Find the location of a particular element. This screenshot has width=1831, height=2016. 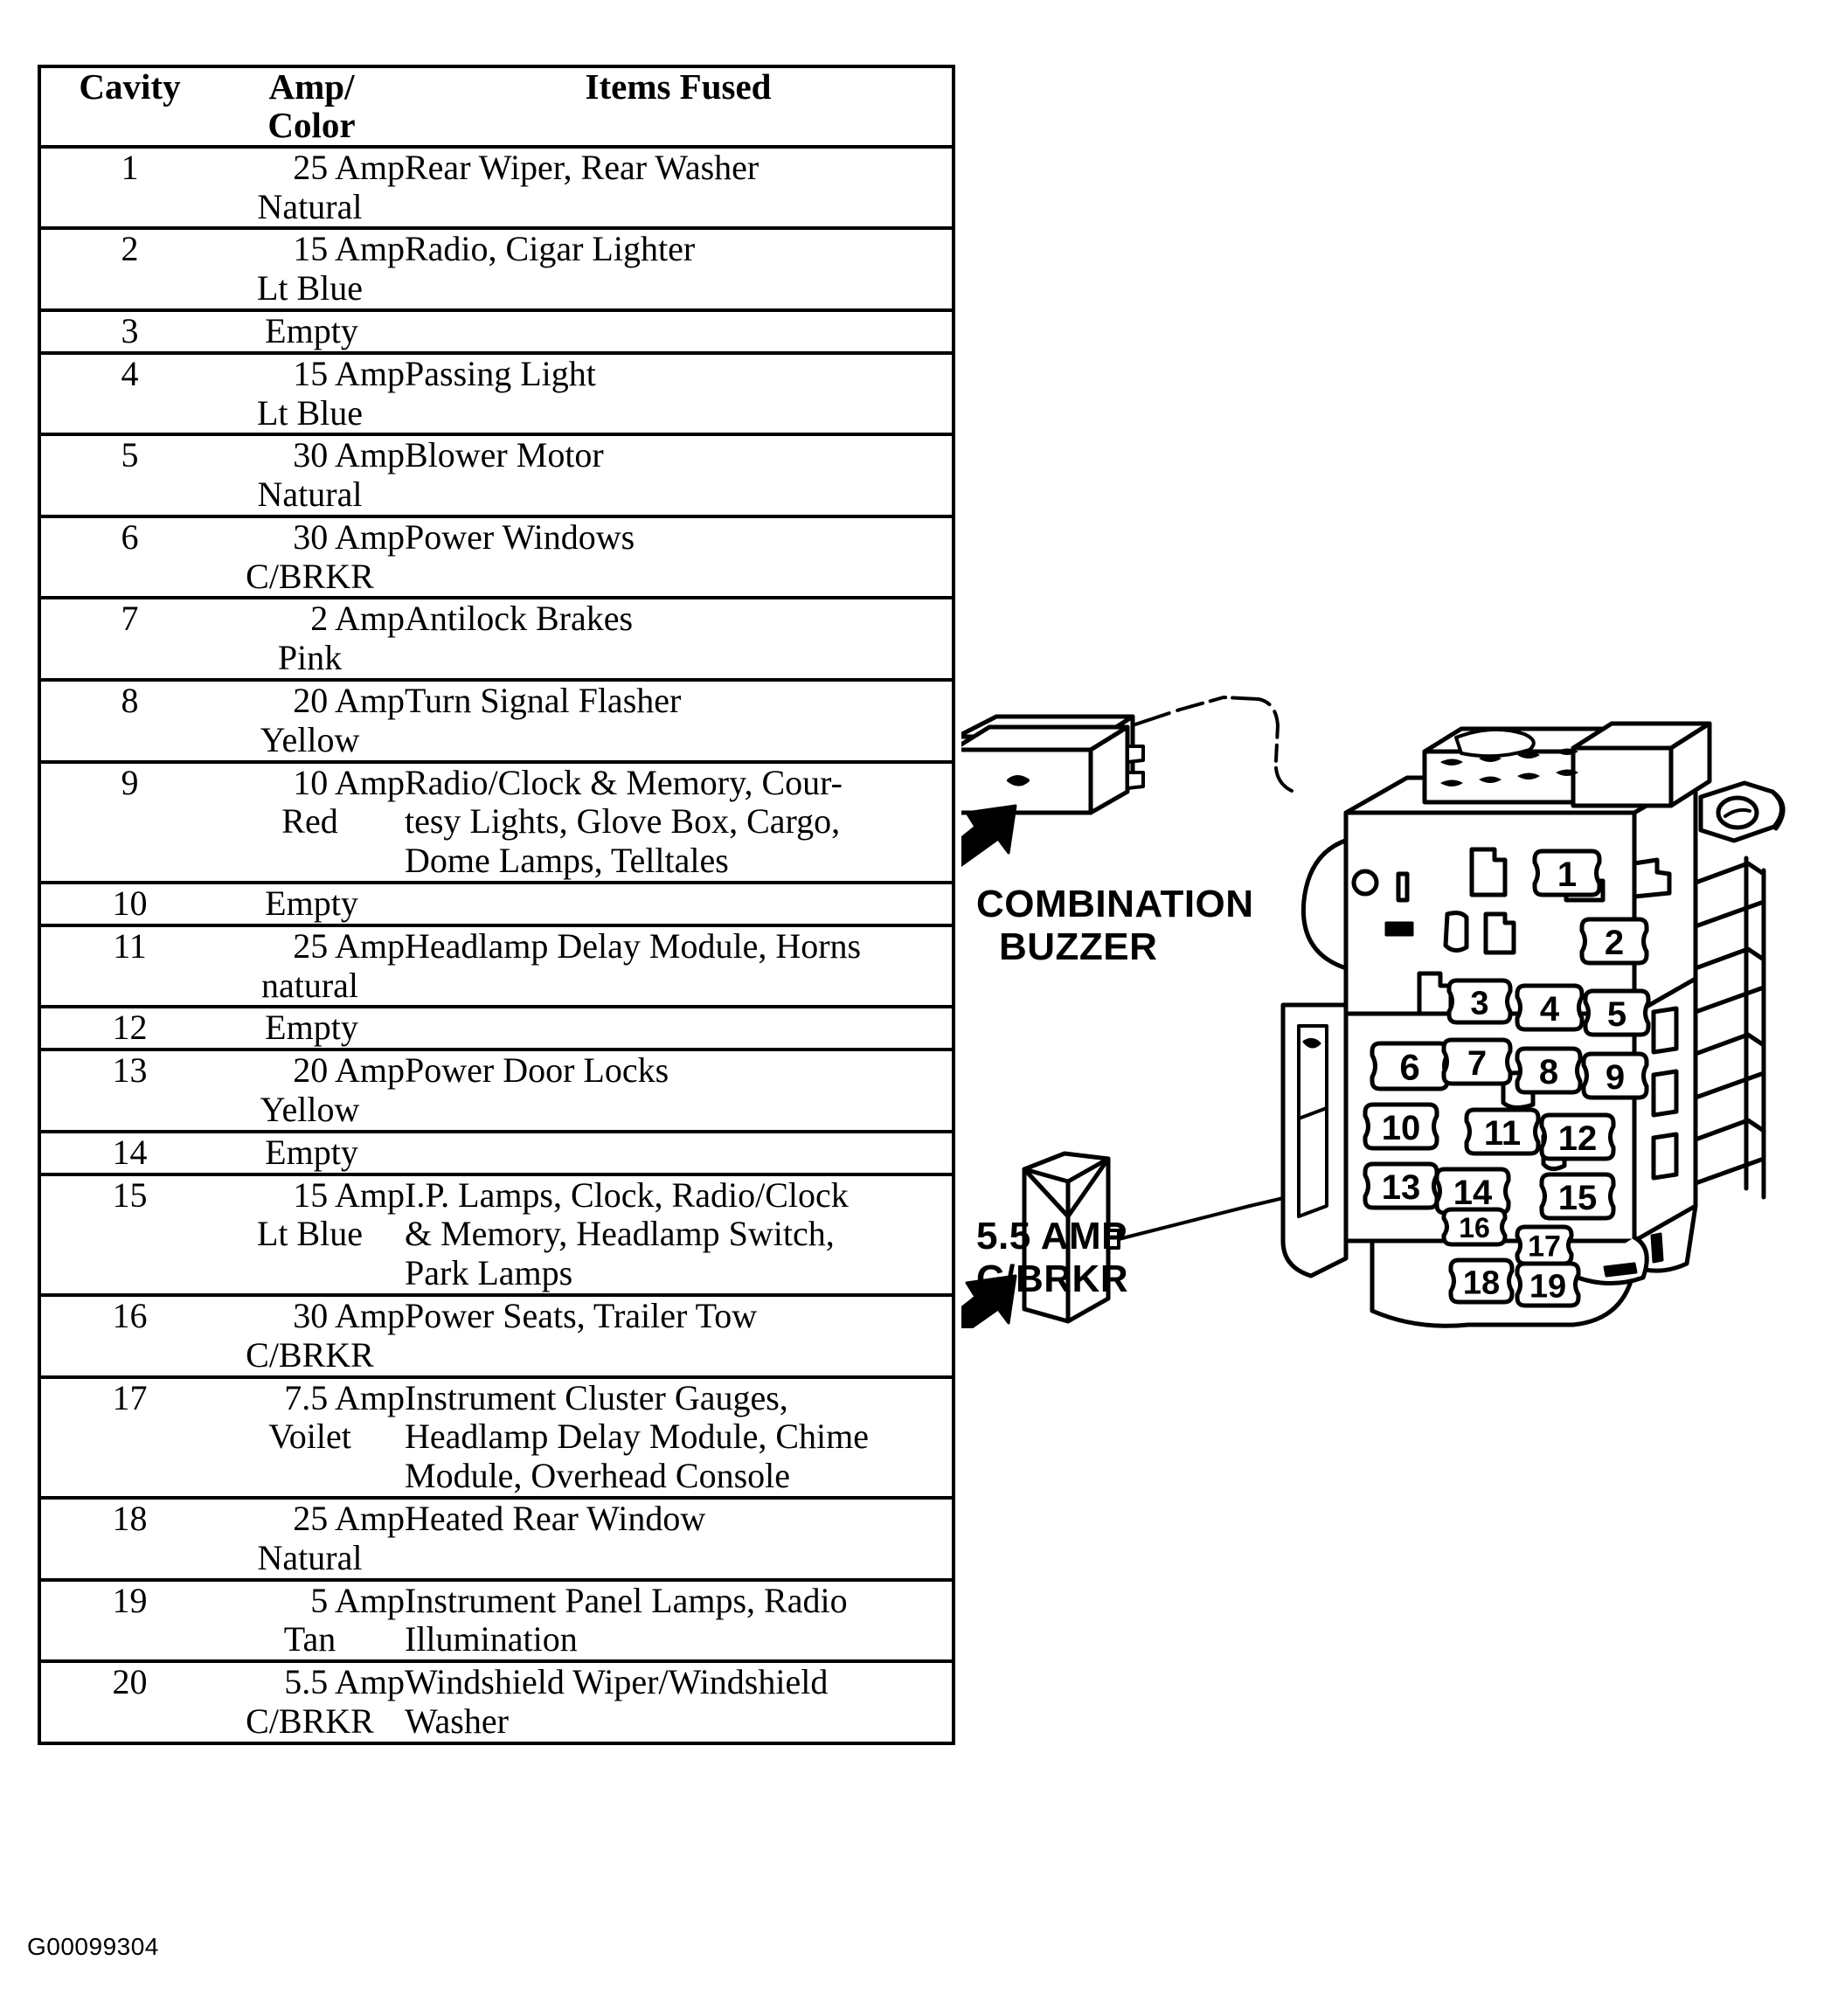

table-row: 6 30 Amp C/BRKR Power Windows is located at coordinates (496, 558).